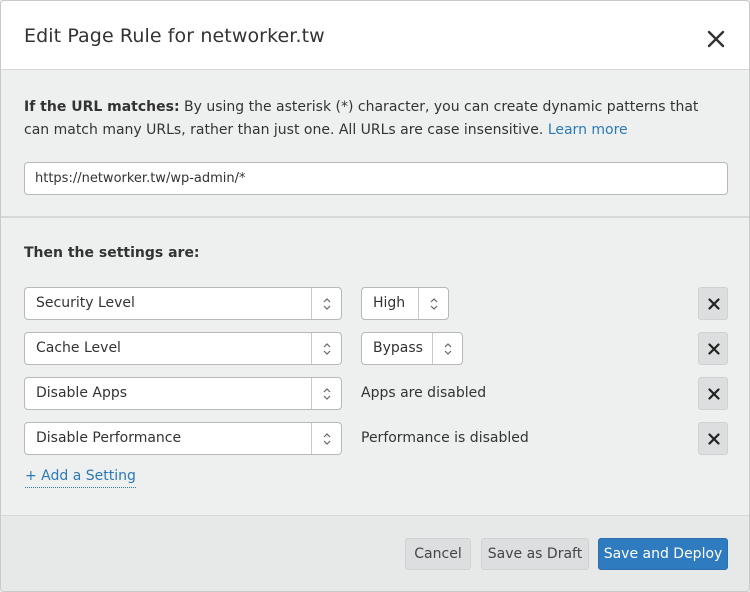 The width and height of the screenshot is (750, 592). Describe the element at coordinates (376, 178) in the screenshot. I see `url-pattern-input` at that location.